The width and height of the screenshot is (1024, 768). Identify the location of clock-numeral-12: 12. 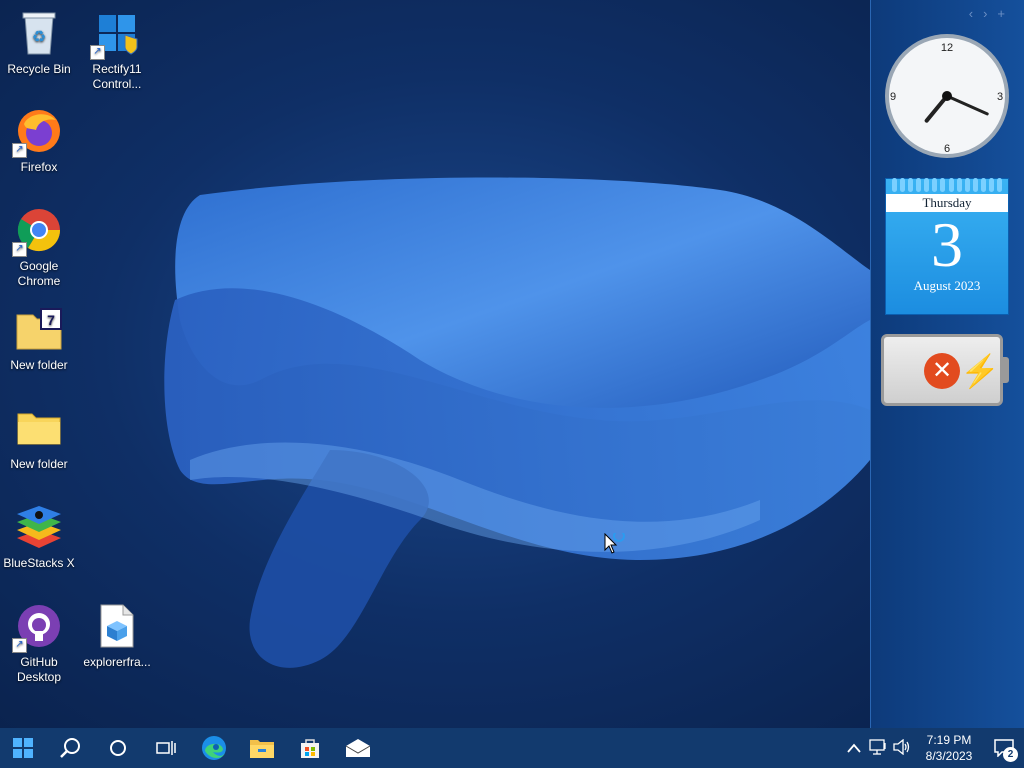
(947, 48).